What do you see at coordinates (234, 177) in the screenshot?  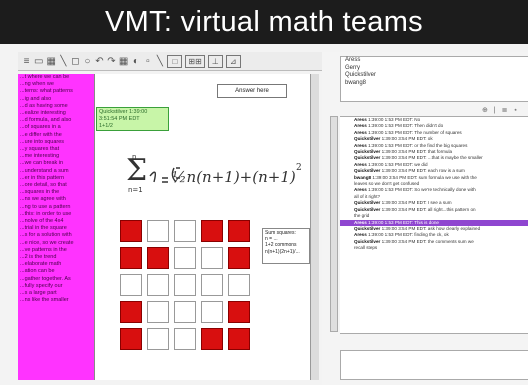 I see `svg-text: ½n(n+1)+(n+1)` at bounding box center [234, 177].